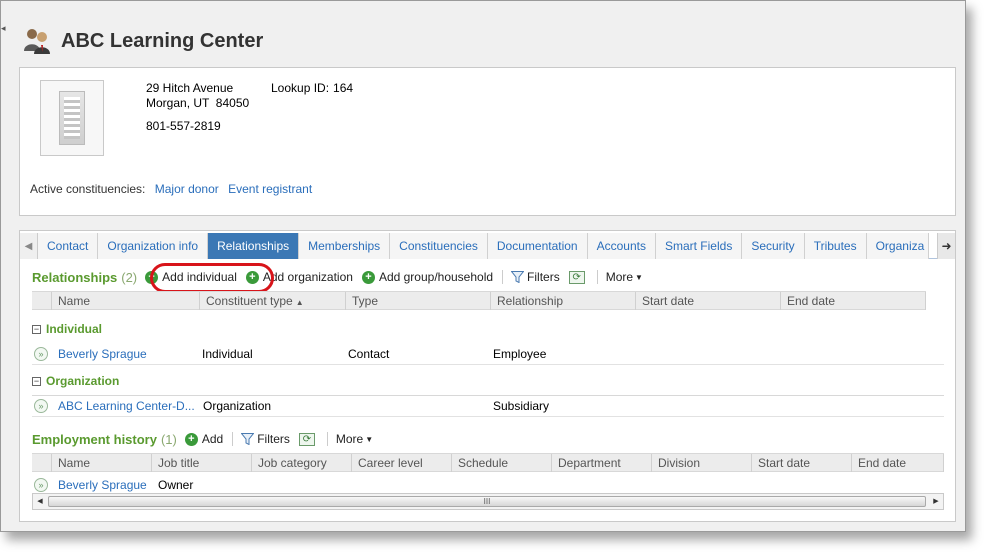  Describe the element at coordinates (345, 246) in the screenshot. I see `tab-memberships: Memberships` at that location.